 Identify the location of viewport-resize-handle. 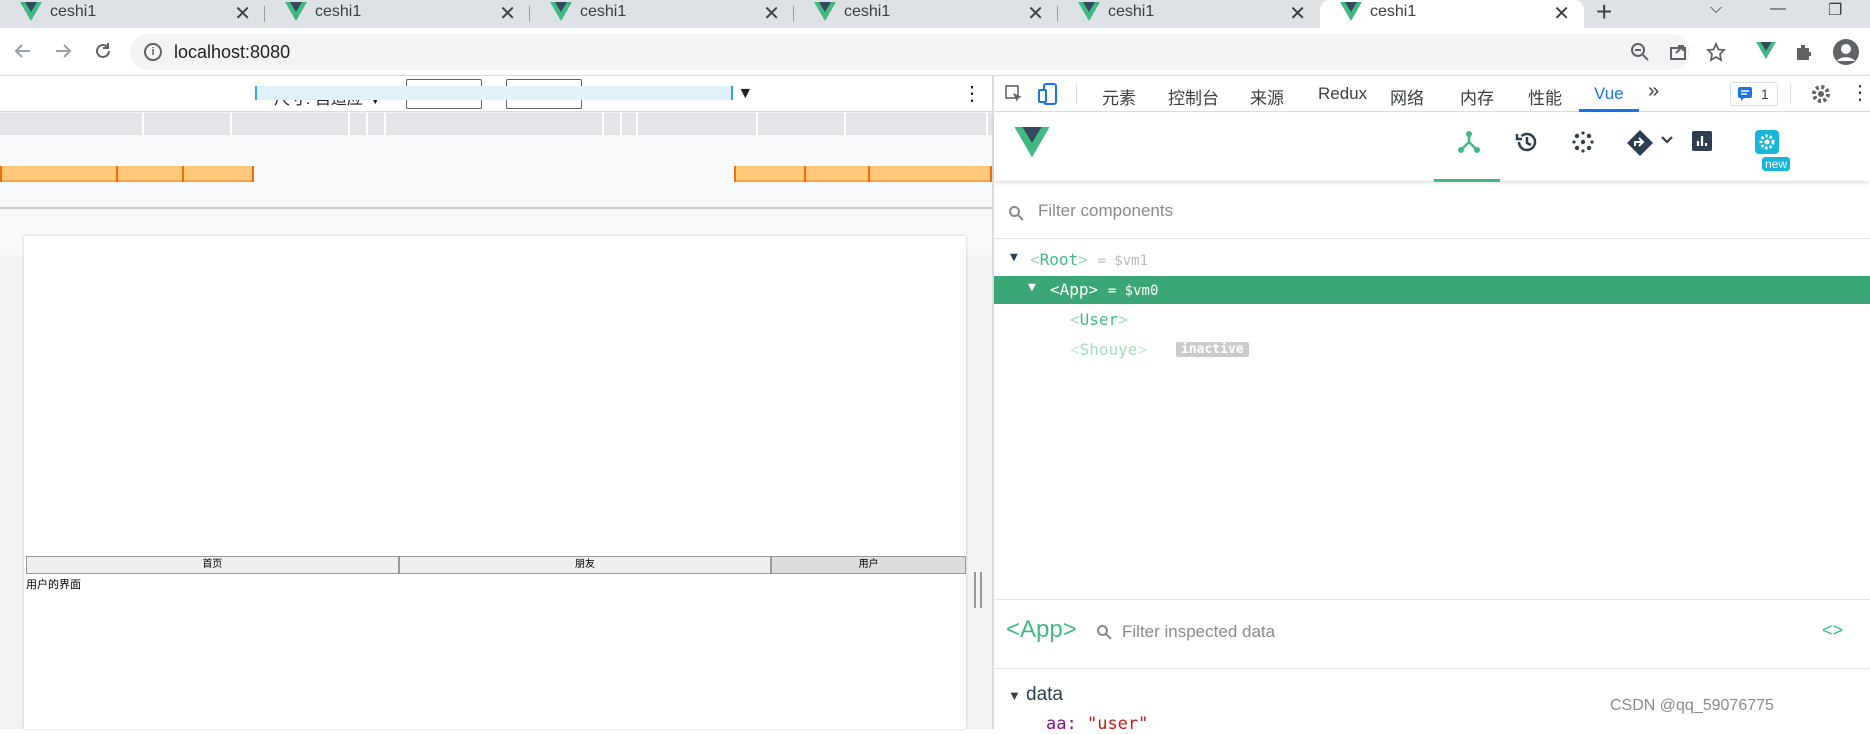
(978, 590).